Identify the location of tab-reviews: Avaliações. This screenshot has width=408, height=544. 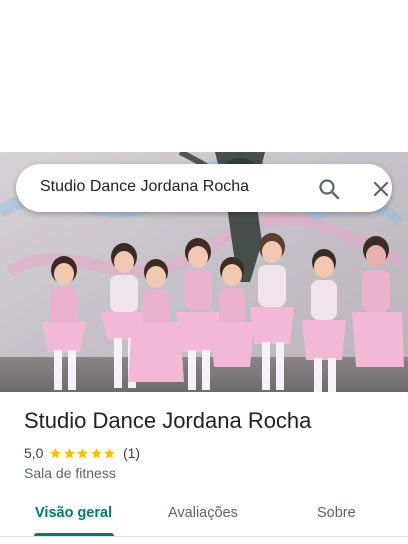
(203, 513).